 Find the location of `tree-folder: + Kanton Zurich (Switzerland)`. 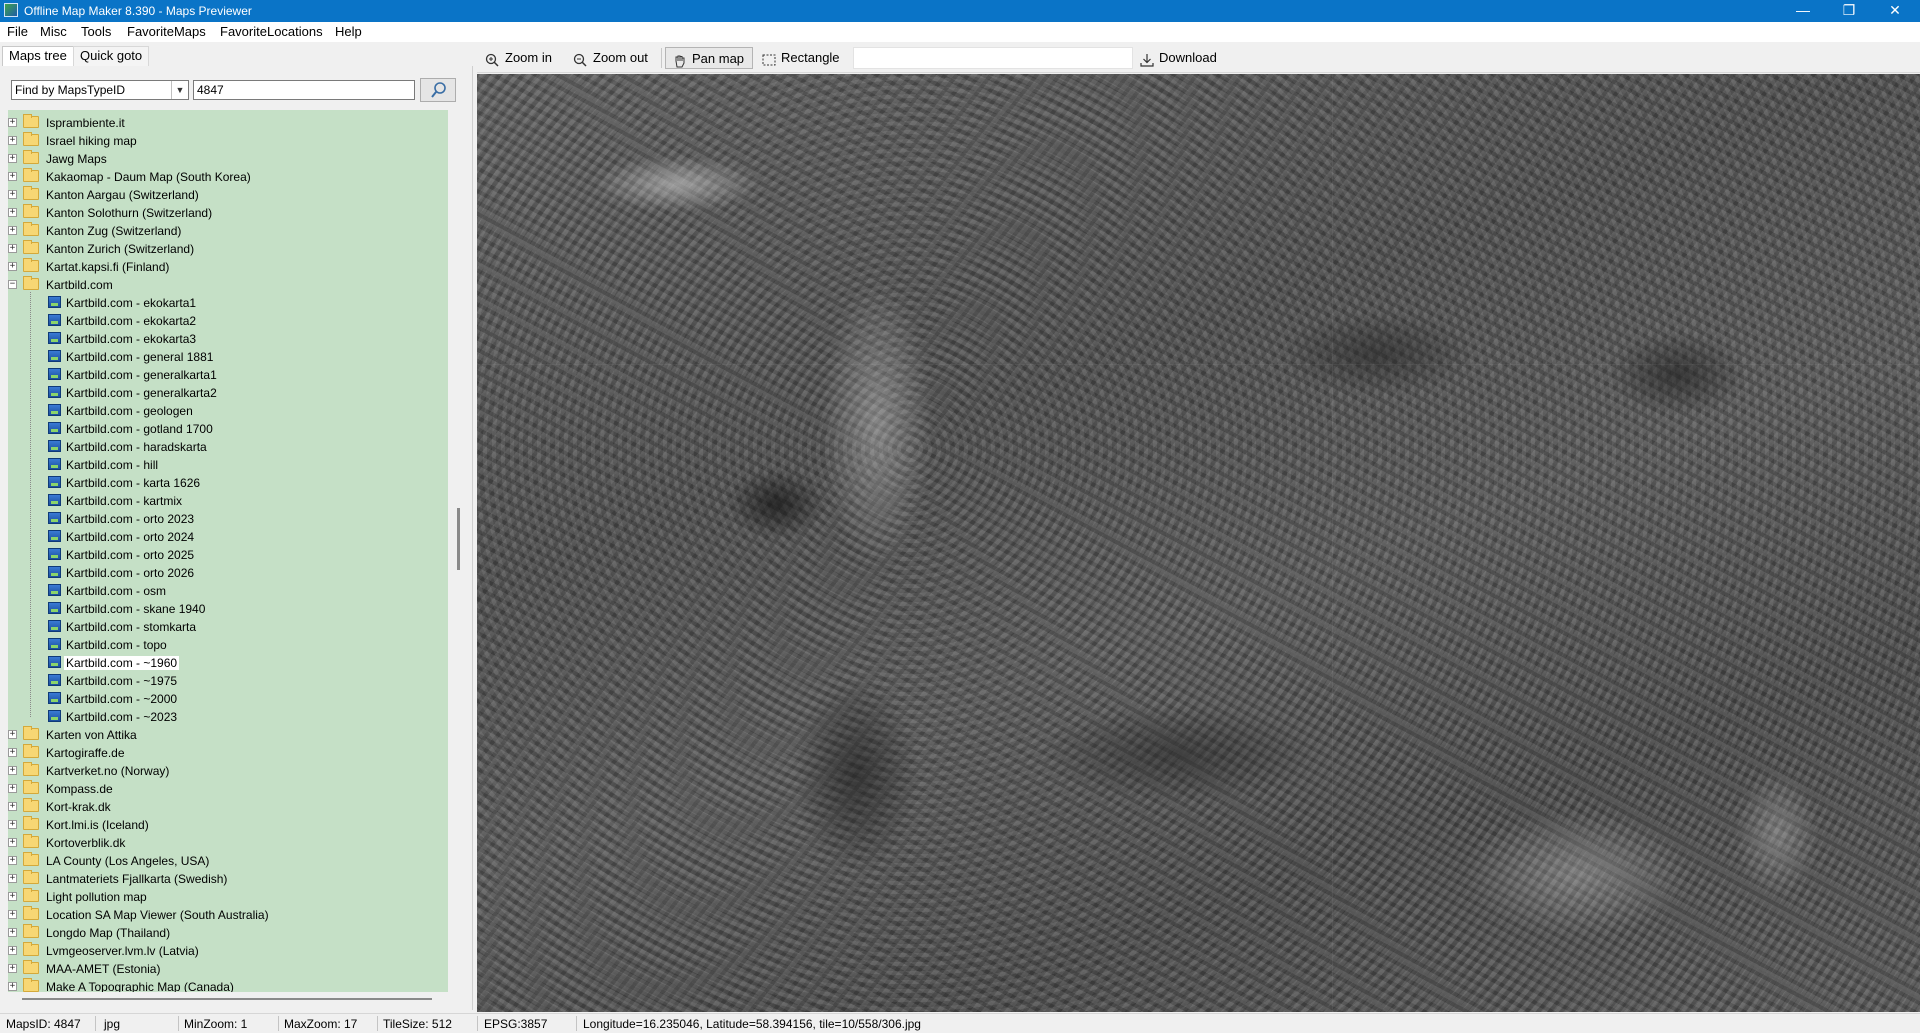

tree-folder: + Kanton Zurich (Switzerland) is located at coordinates (228, 249).